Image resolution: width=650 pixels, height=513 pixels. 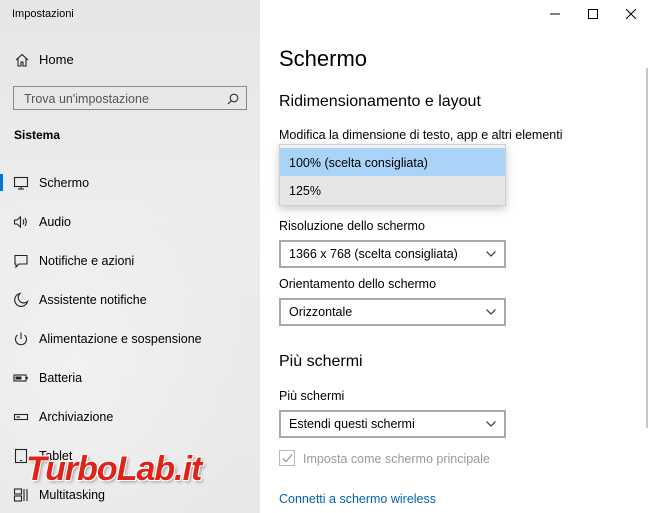 What do you see at coordinates (114, 469) in the screenshot?
I see `watermark-text: TurboLab.it` at bounding box center [114, 469].